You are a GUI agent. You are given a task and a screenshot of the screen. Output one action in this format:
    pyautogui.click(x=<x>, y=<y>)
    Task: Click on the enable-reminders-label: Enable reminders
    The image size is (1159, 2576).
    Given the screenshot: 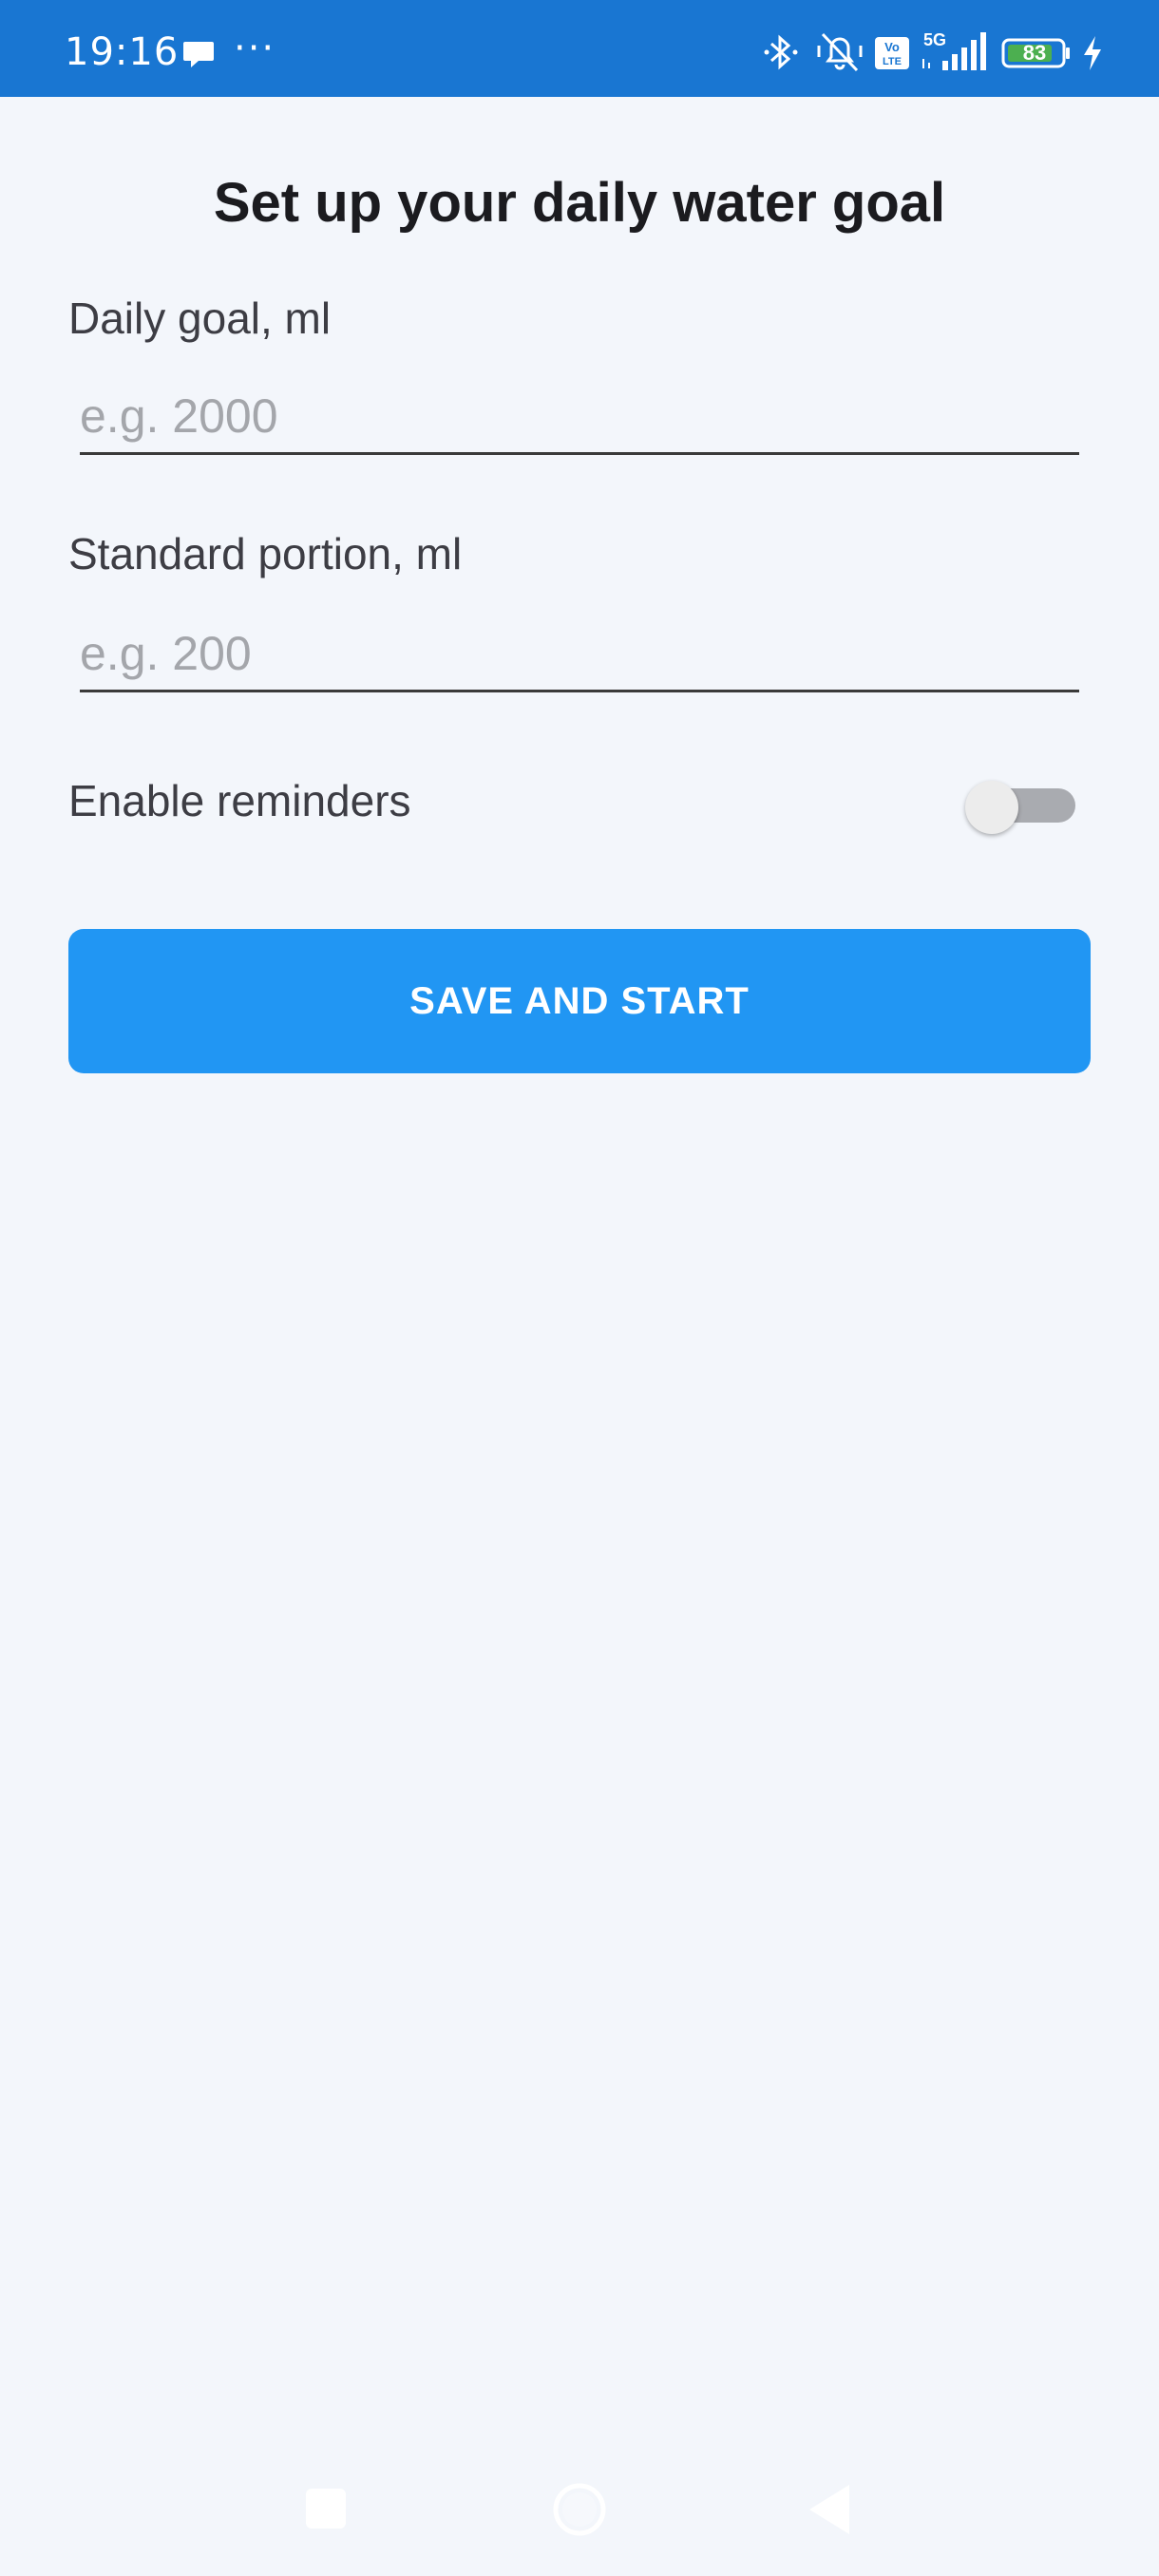 What is the action you would take?
    pyautogui.click(x=239, y=800)
    